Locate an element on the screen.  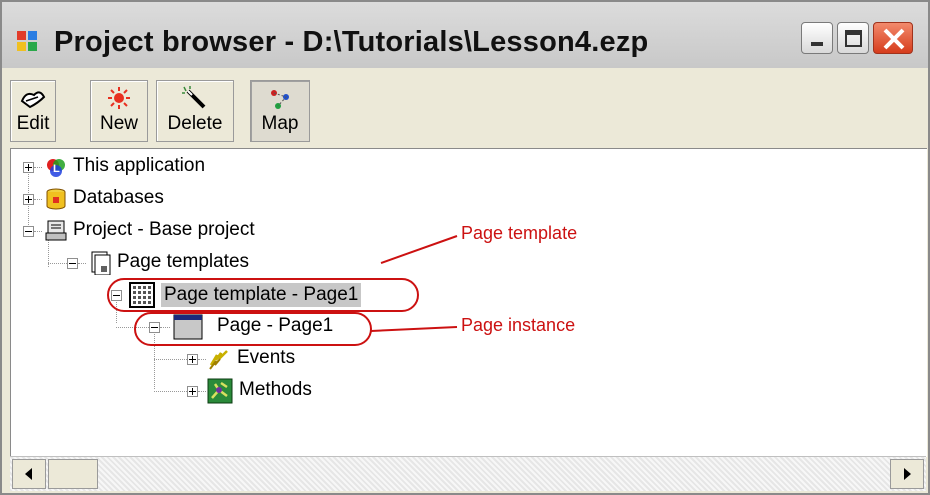
close-button is located at coordinates (893, 38).